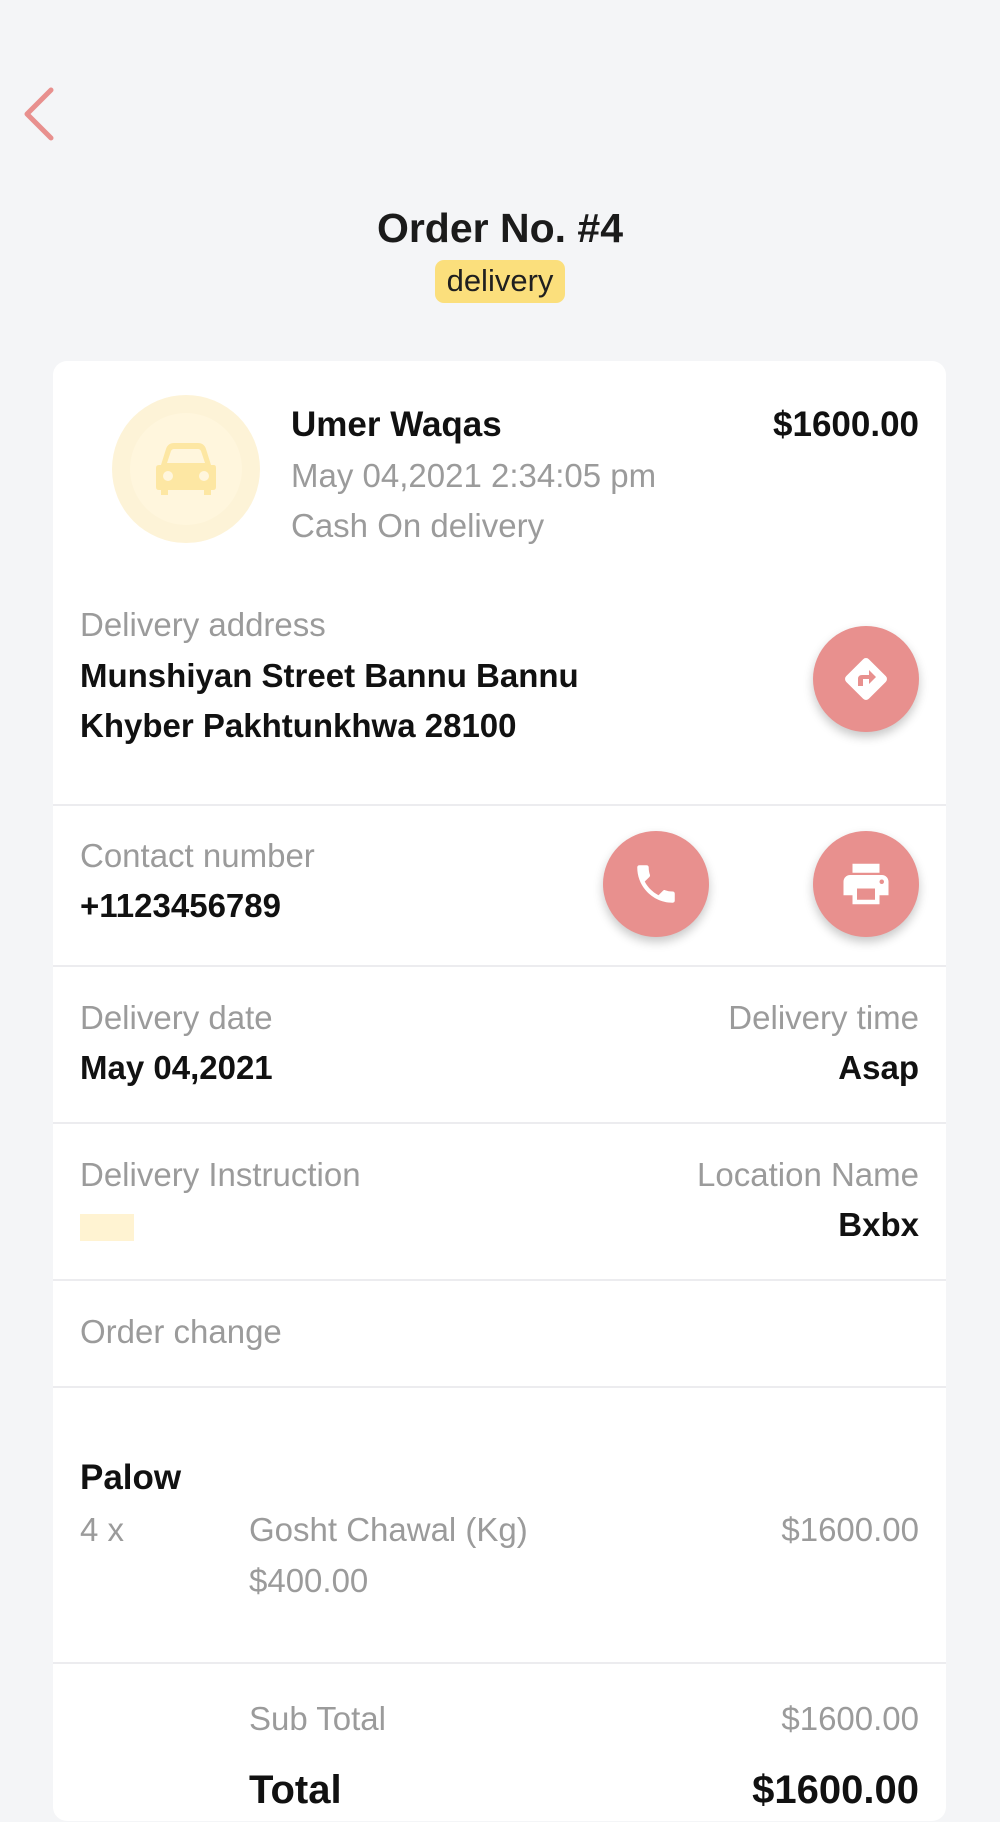 The width and height of the screenshot is (1000, 1822). I want to click on contact-number-label: Contact number, so click(197, 855).